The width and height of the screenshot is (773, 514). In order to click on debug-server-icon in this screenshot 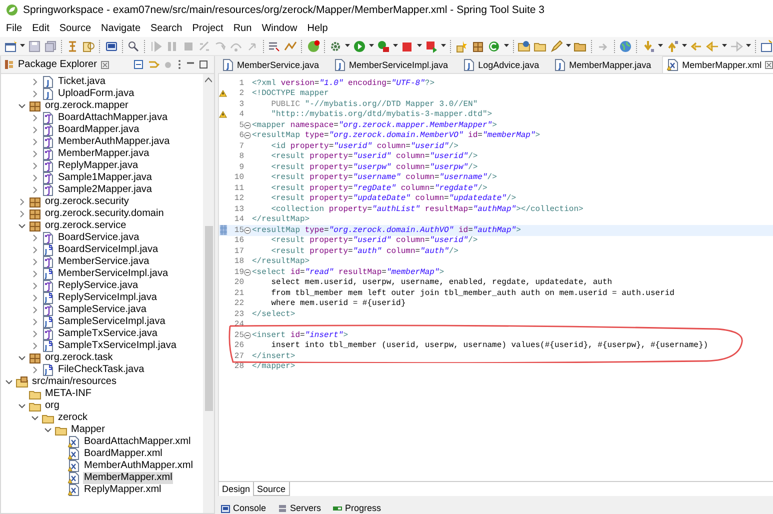, I will do `click(431, 46)`.